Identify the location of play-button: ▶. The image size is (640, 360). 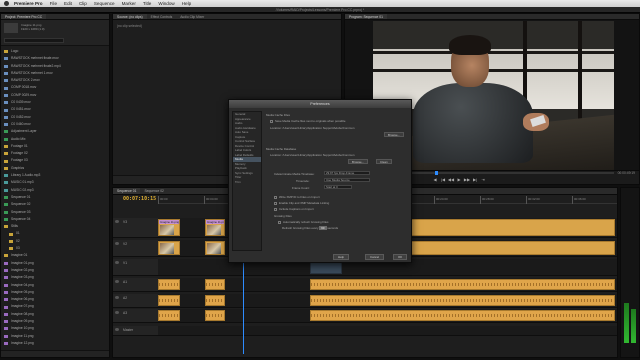
(459, 180).